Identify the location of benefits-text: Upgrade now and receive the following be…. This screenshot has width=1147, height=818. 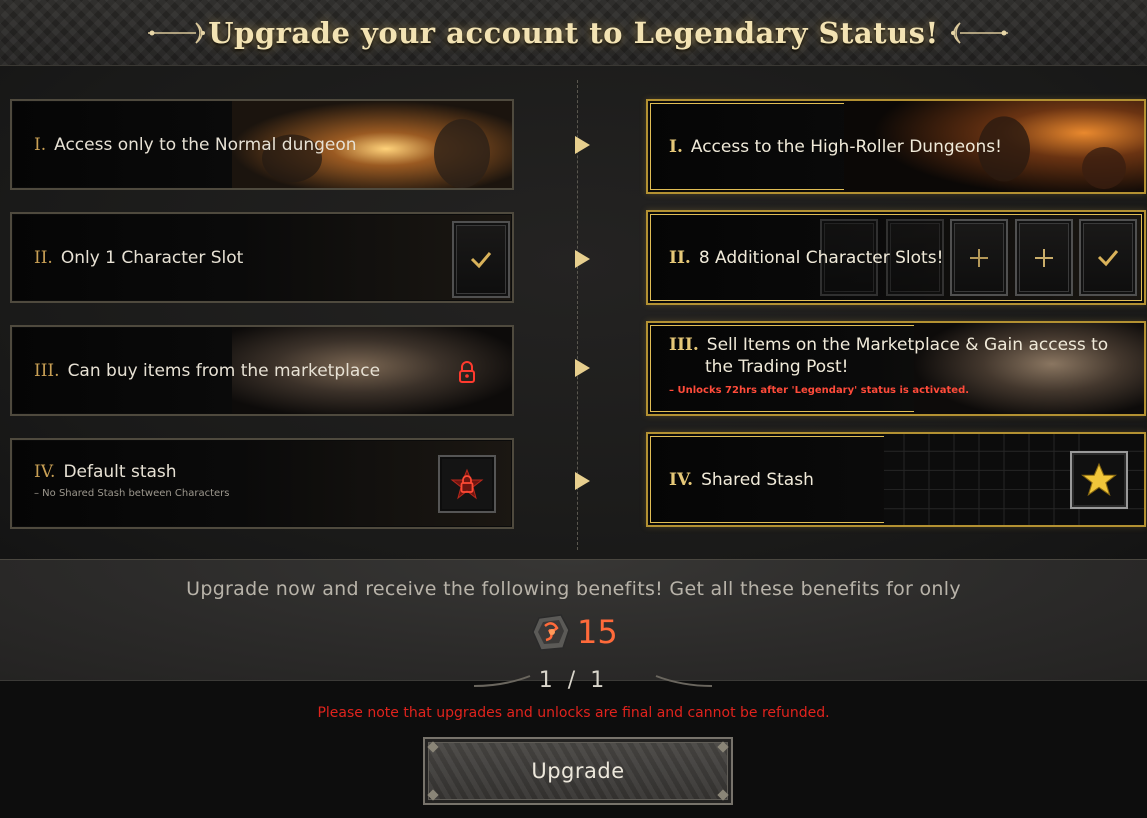
(573, 589).